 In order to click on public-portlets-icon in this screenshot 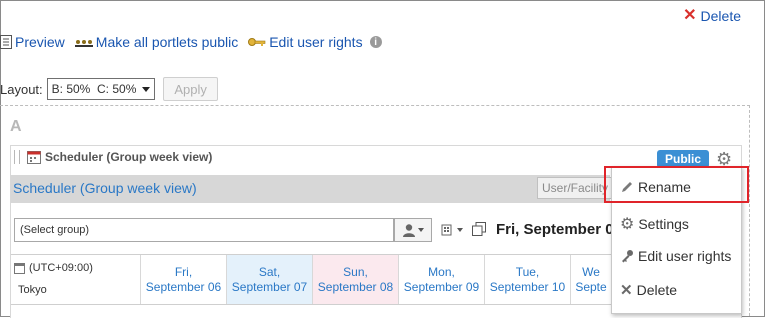, I will do `click(83, 43)`.